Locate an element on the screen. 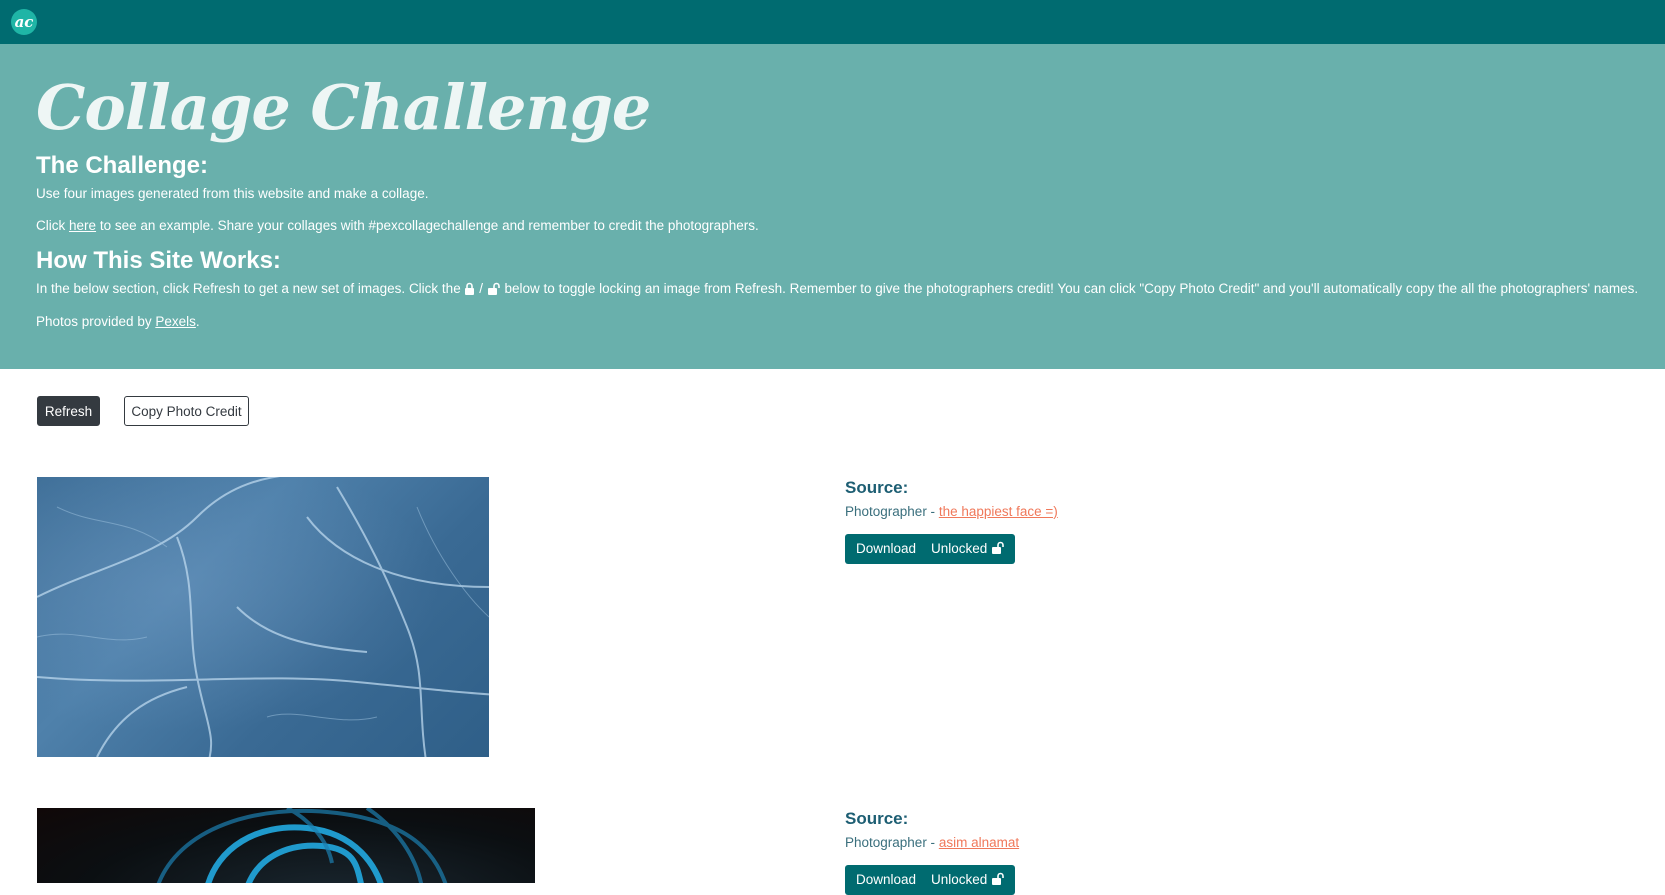  photo-1-lock-toggle: Unlocked is located at coordinates (971, 549).